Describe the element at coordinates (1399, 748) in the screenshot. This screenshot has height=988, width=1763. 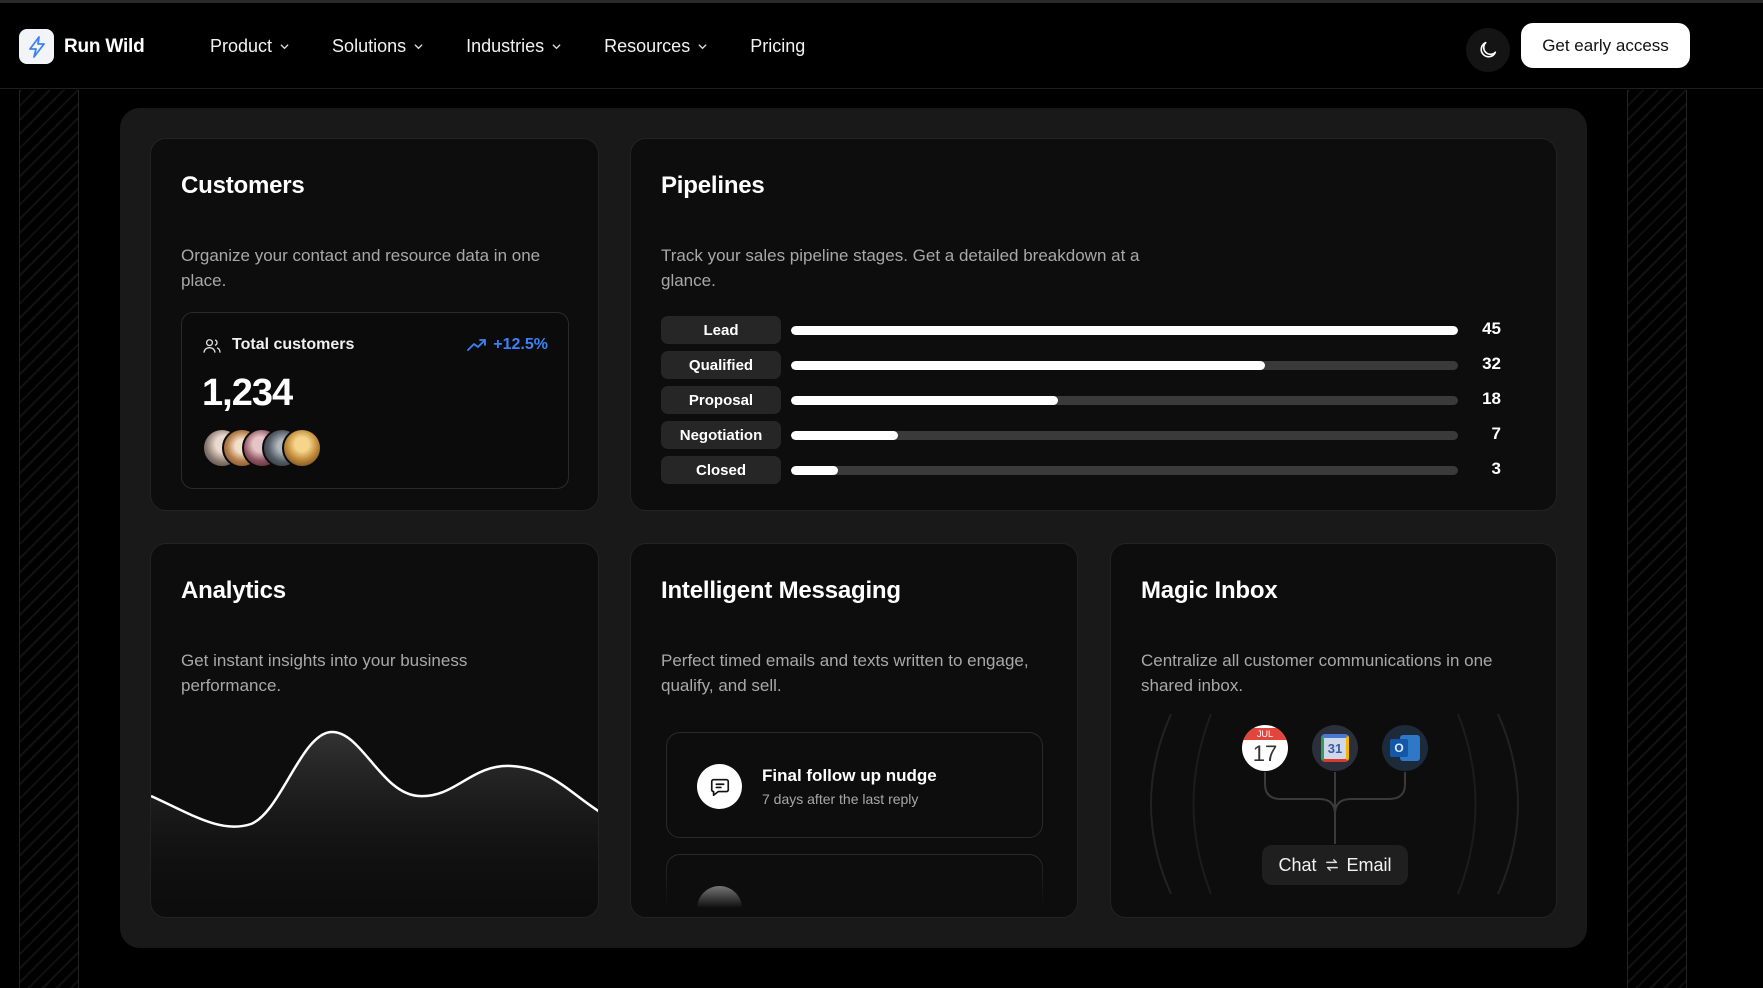
I see `outlook-letter: O` at that location.